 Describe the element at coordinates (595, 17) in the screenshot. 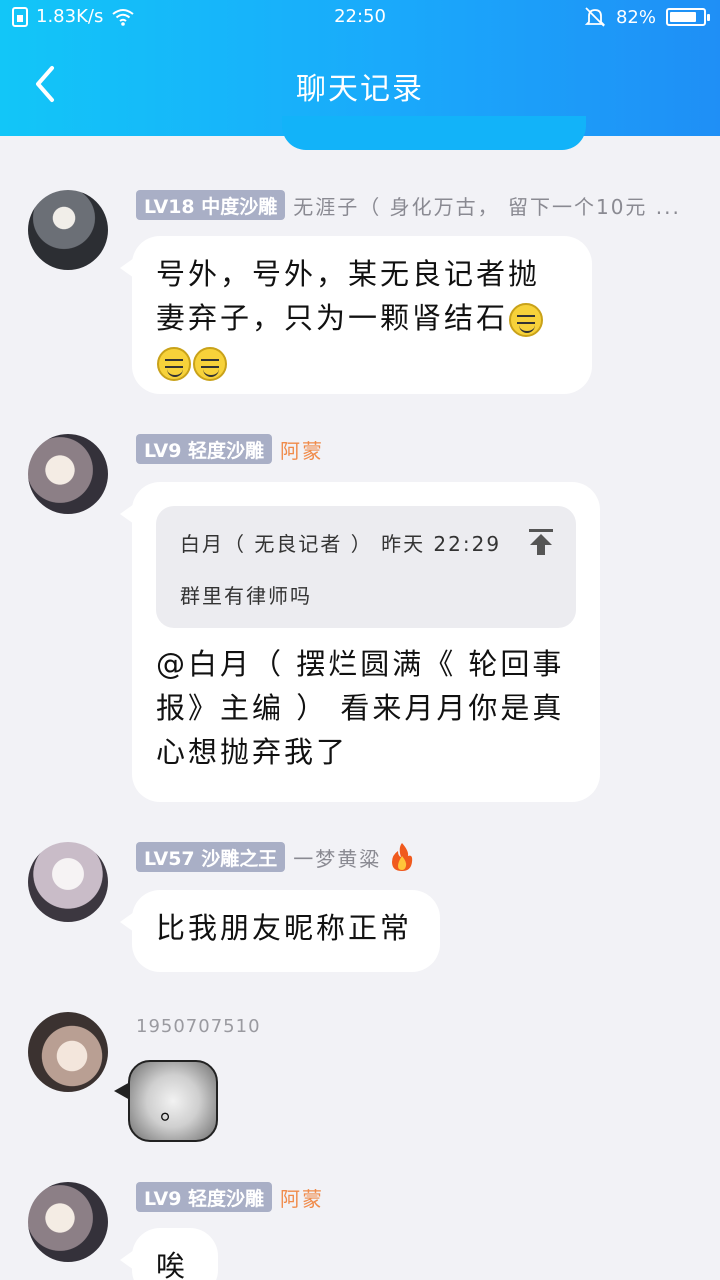

I see `mute-bell-icon` at that location.